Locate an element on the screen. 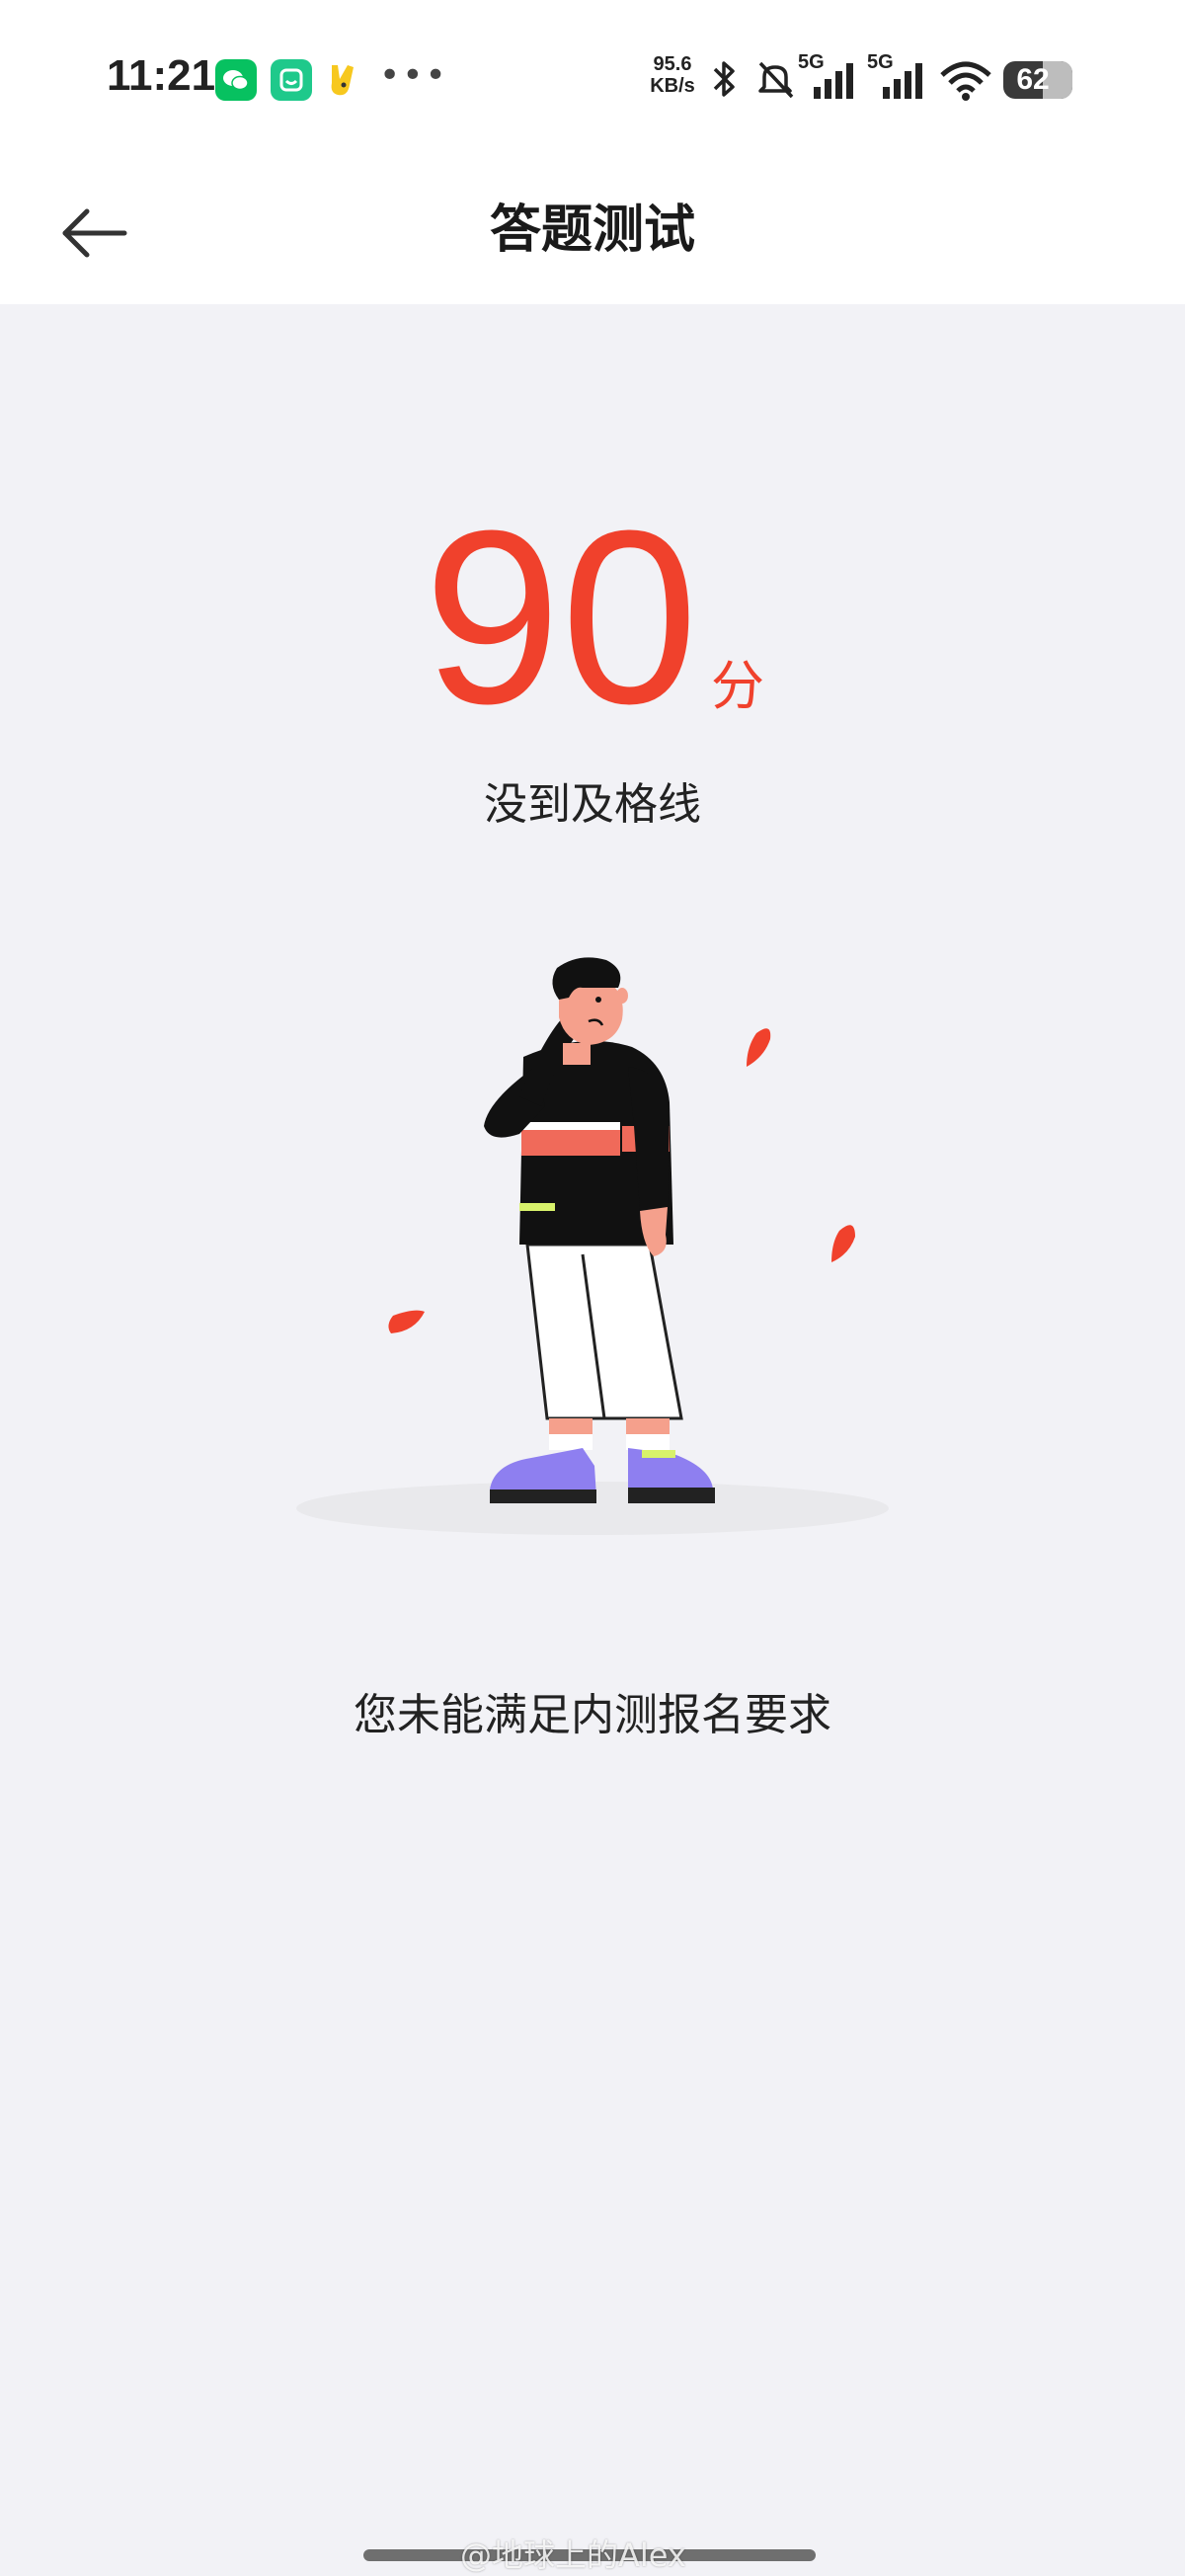 This screenshot has height=2576, width=1185. navigation-bar: 答题测试 is located at coordinates (592, 231).